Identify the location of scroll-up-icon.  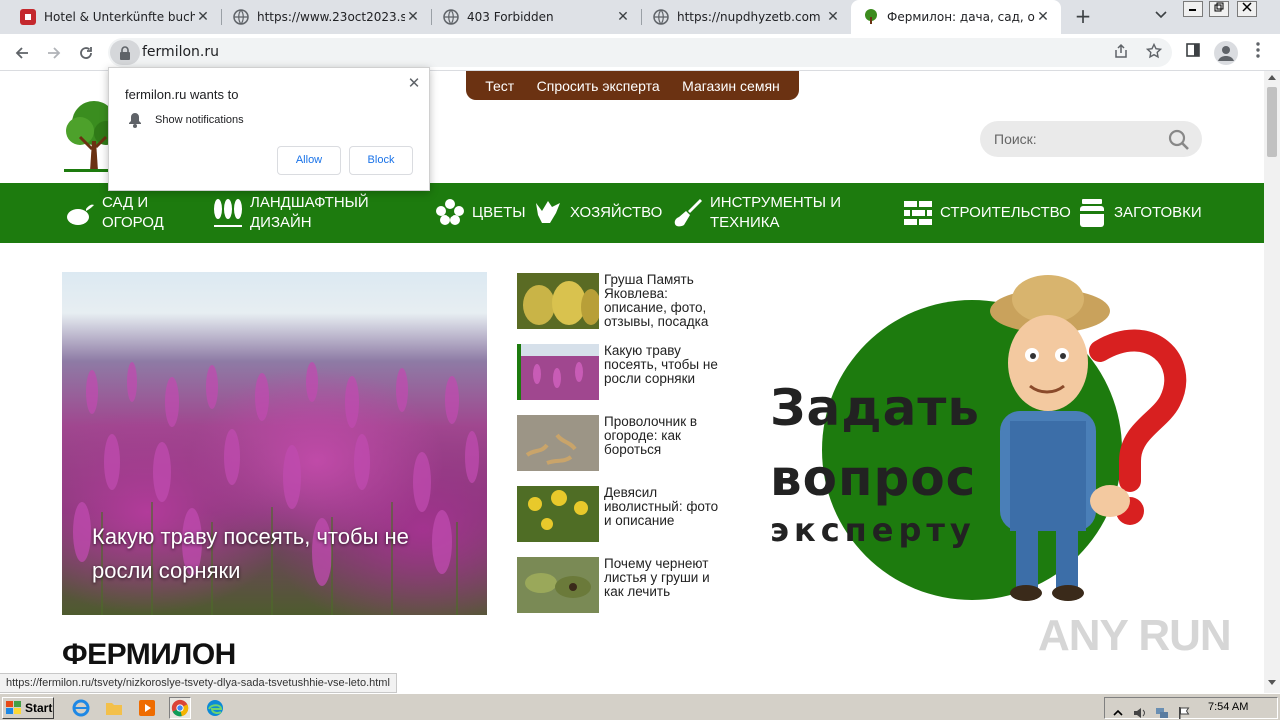
(1272, 78).